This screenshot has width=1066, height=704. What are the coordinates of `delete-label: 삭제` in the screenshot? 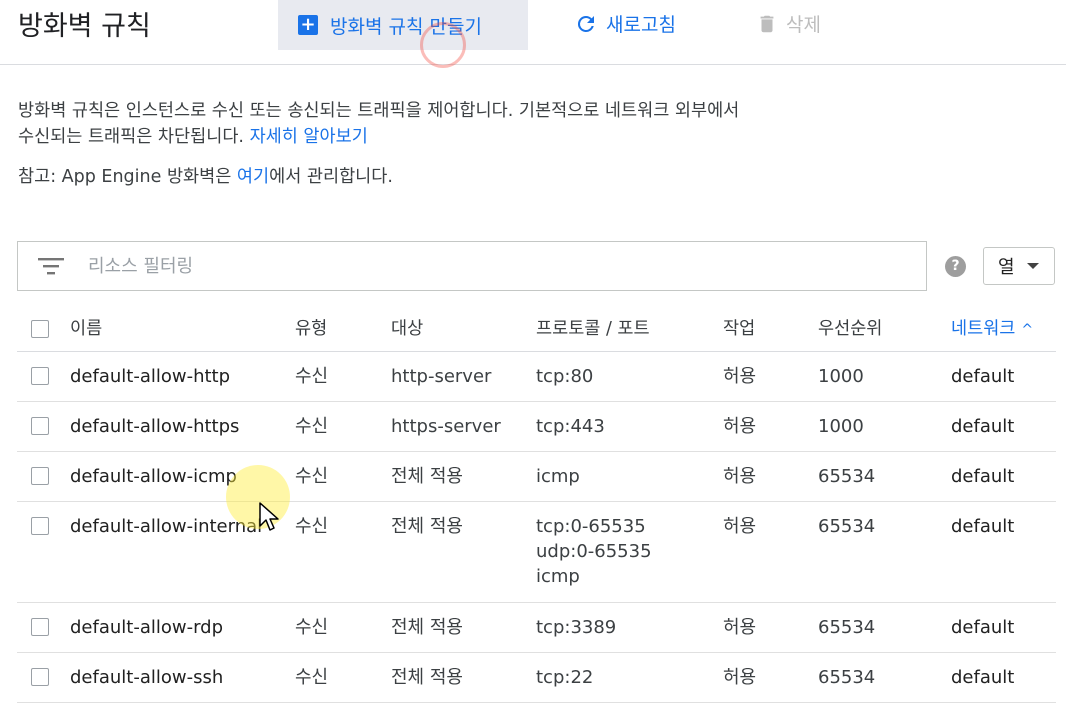 It's located at (803, 25).